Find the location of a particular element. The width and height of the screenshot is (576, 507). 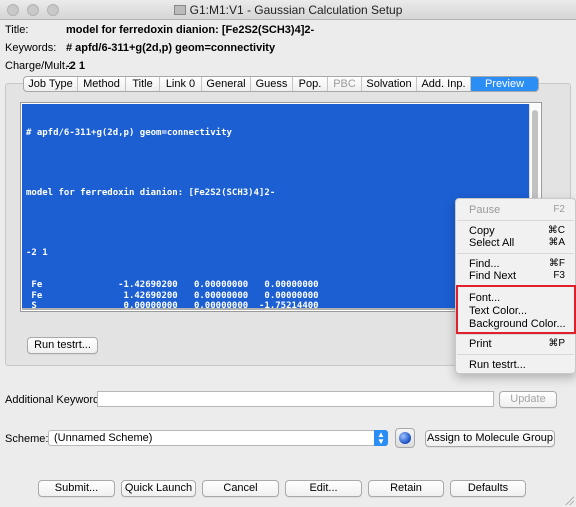

atom-line: Fe -1.42690200 0.00000000 0.00000000 is located at coordinates (172, 284).